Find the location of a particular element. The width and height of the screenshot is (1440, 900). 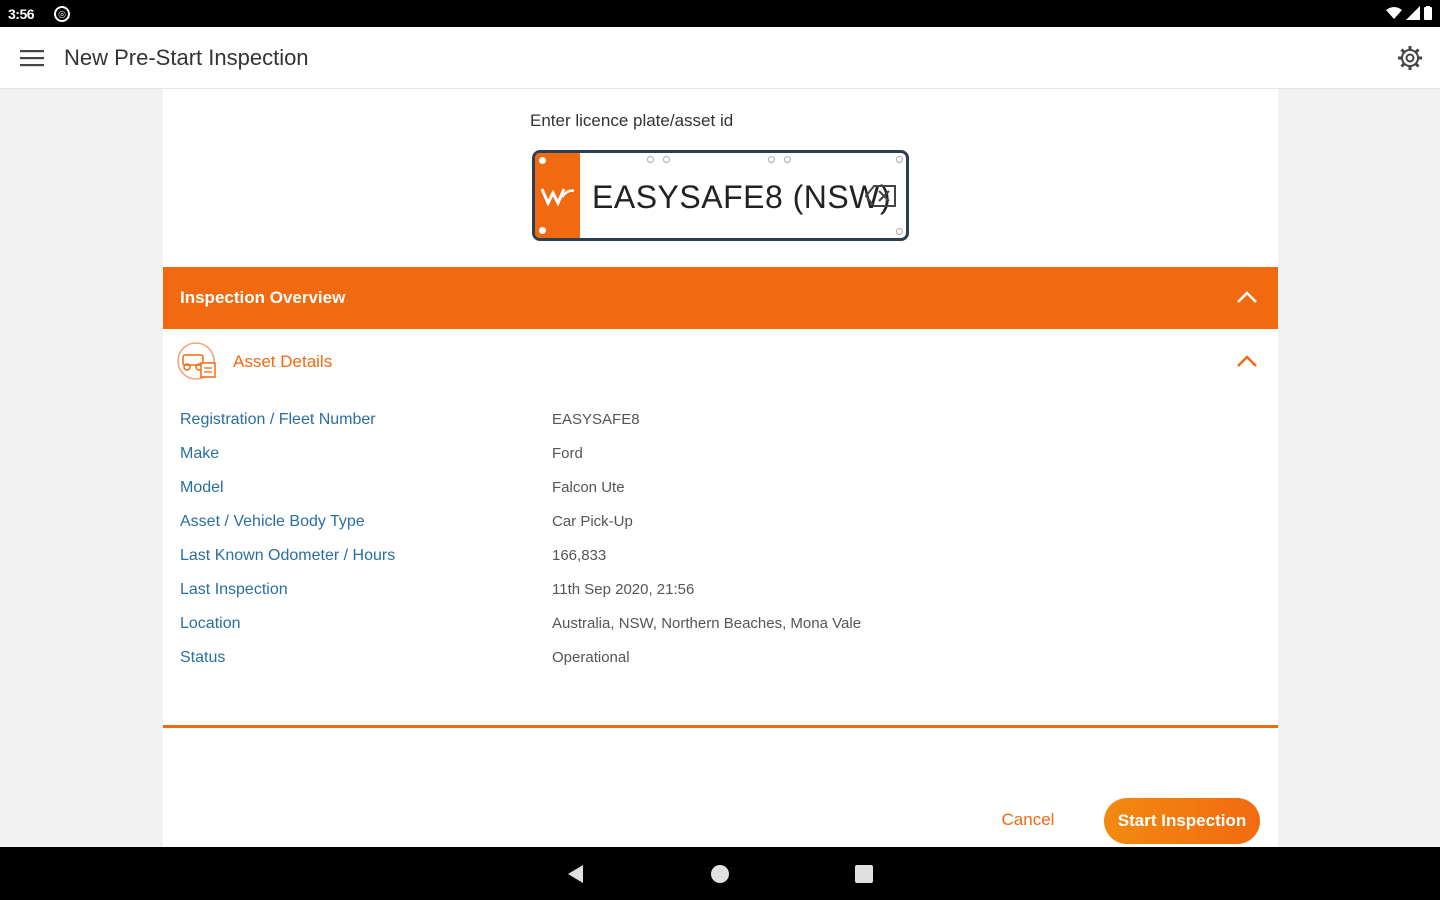

settings-button is located at coordinates (1410, 58).